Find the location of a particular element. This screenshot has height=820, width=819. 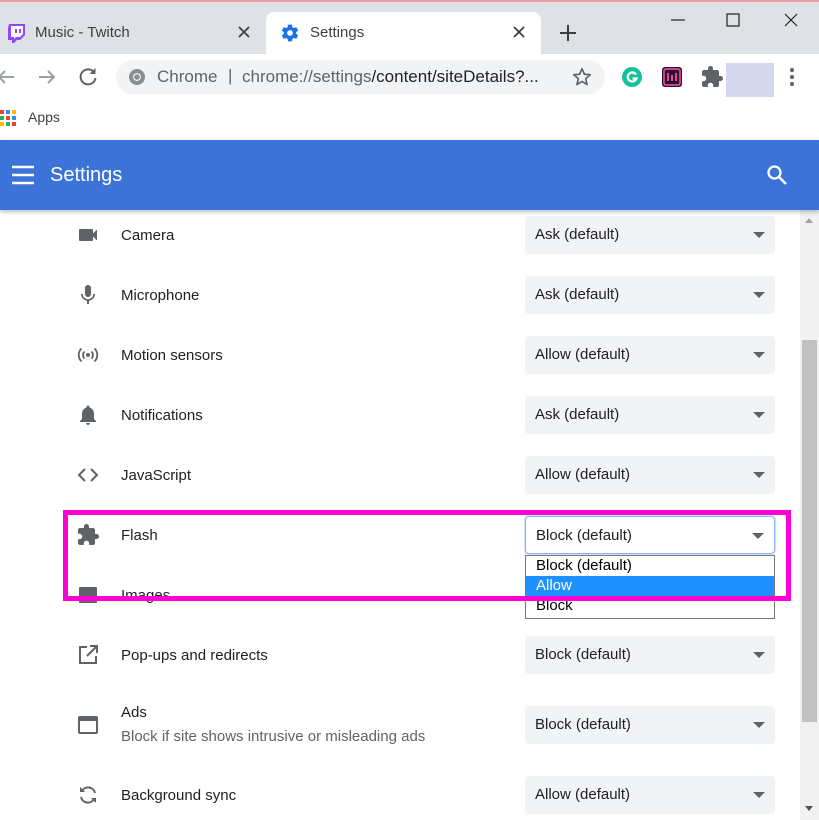

popups-permission-select: Block (default) is located at coordinates (650, 655).